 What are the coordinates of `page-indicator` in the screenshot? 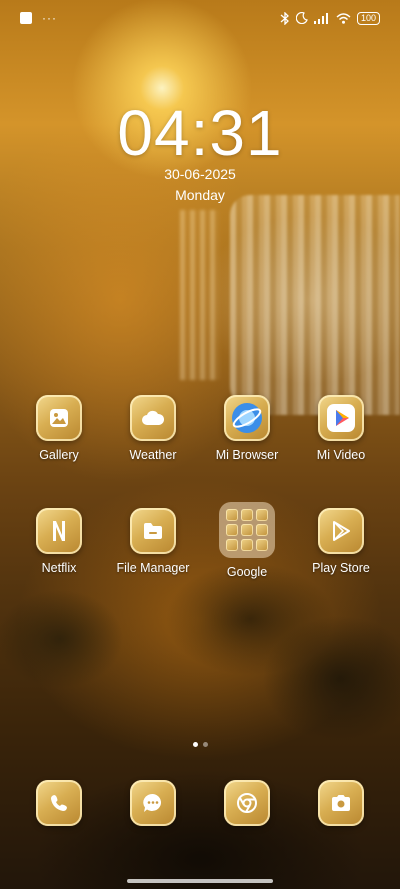 It's located at (200, 744).